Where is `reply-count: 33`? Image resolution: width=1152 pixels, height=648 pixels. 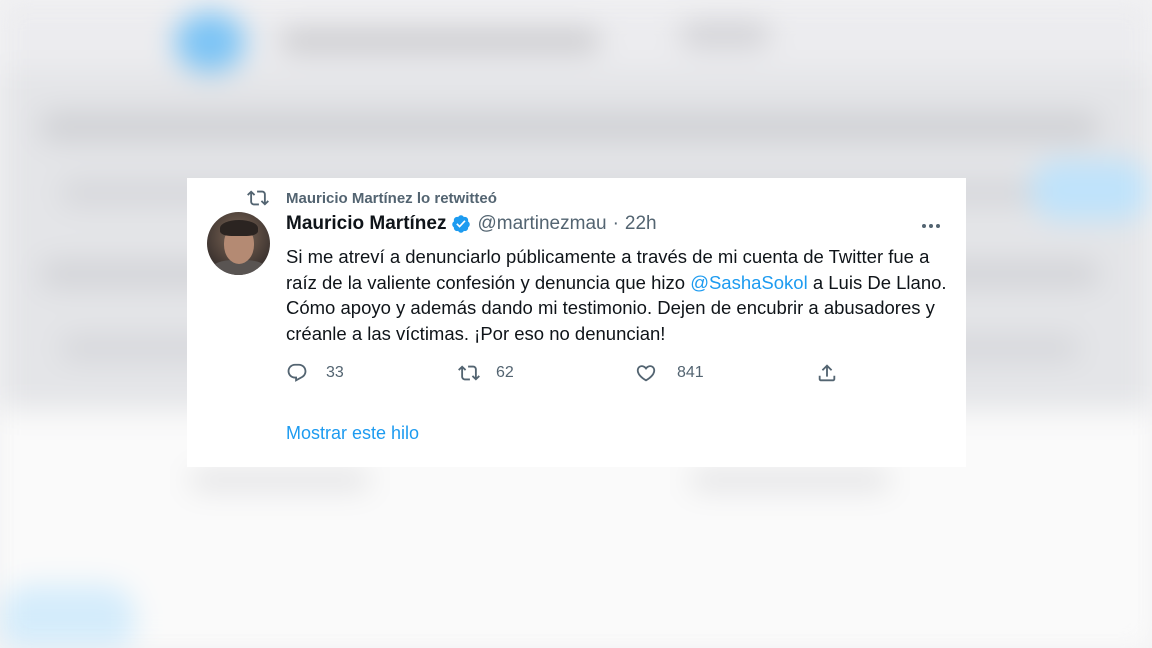
reply-count: 33 is located at coordinates (335, 372).